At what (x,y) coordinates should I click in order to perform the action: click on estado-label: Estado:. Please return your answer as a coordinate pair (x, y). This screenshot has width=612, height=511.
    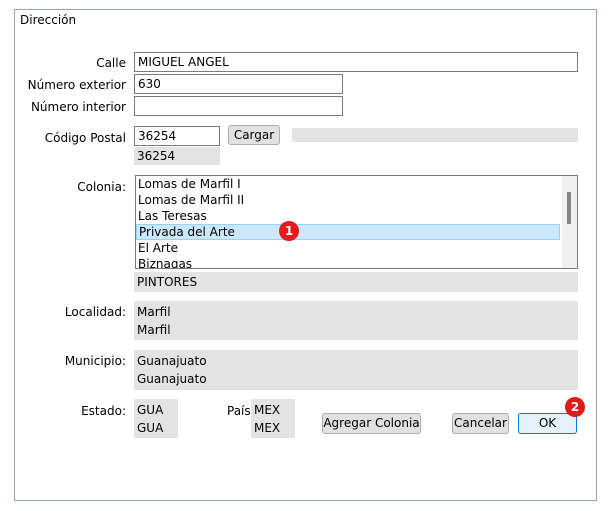
    Looking at the image, I should click on (103, 411).